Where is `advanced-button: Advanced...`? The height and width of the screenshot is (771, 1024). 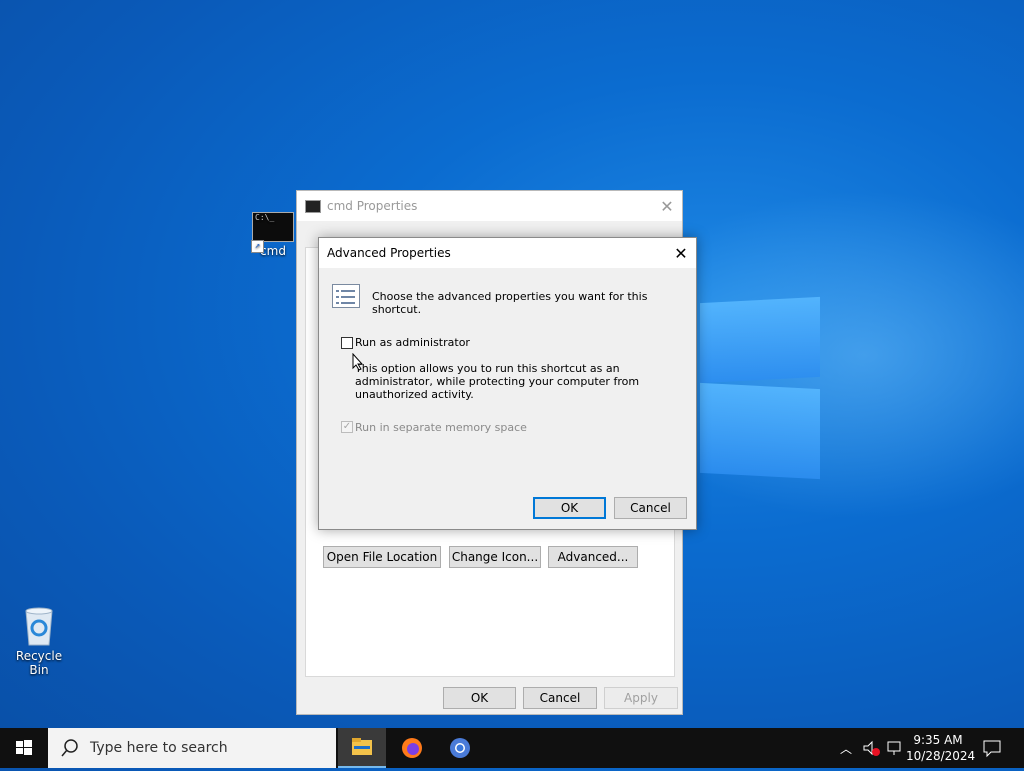 advanced-button: Advanced... is located at coordinates (593, 557).